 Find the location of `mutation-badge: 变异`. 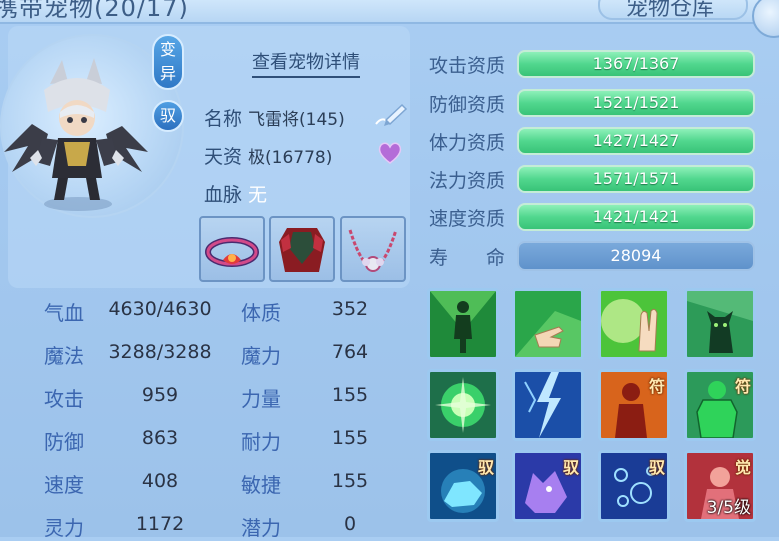

mutation-badge: 变异 is located at coordinates (168, 62).